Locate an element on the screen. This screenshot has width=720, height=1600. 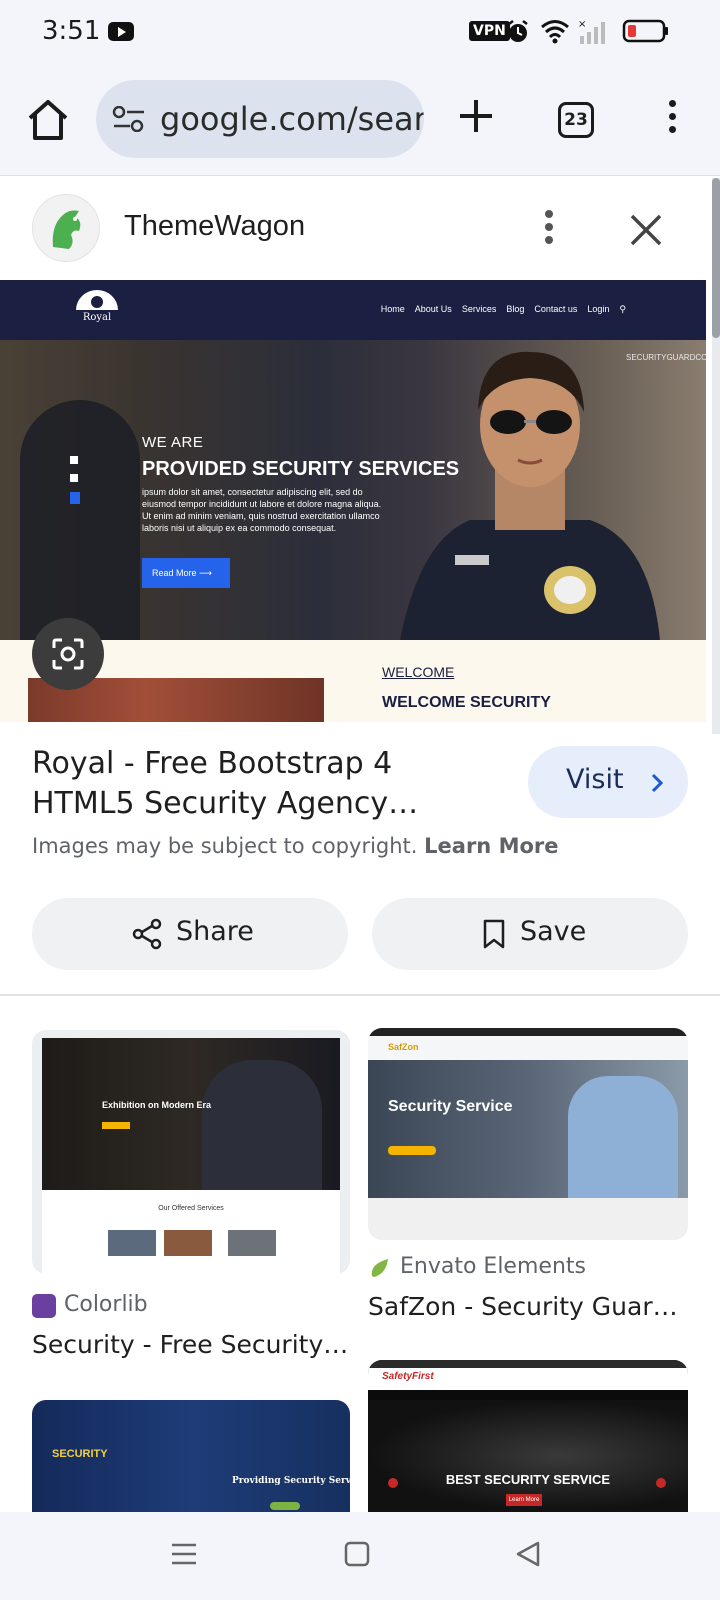
visit-label: Visit is located at coordinates (595, 779).